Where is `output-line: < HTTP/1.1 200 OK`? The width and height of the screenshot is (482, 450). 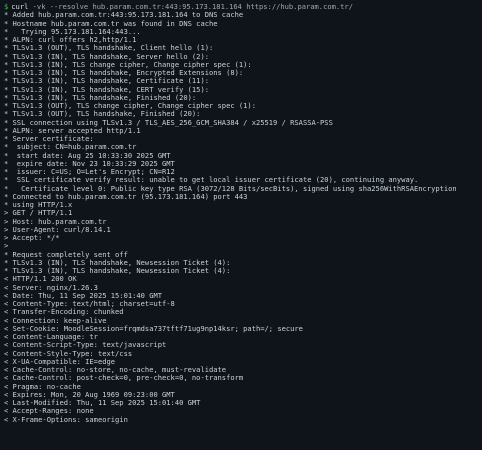 output-line: < HTTP/1.1 200 OK is located at coordinates (40, 279).